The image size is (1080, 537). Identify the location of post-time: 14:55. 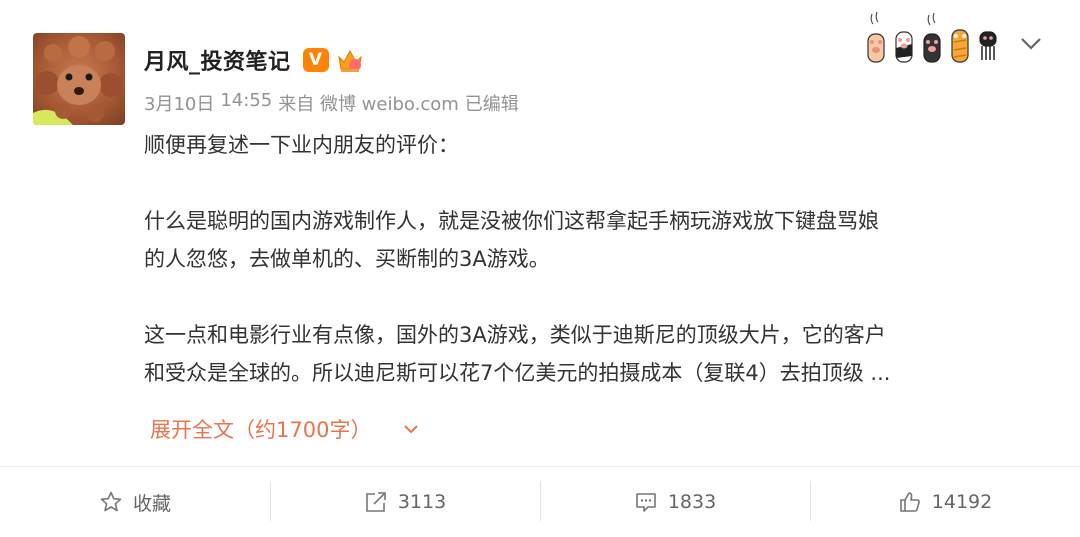
(246, 103).